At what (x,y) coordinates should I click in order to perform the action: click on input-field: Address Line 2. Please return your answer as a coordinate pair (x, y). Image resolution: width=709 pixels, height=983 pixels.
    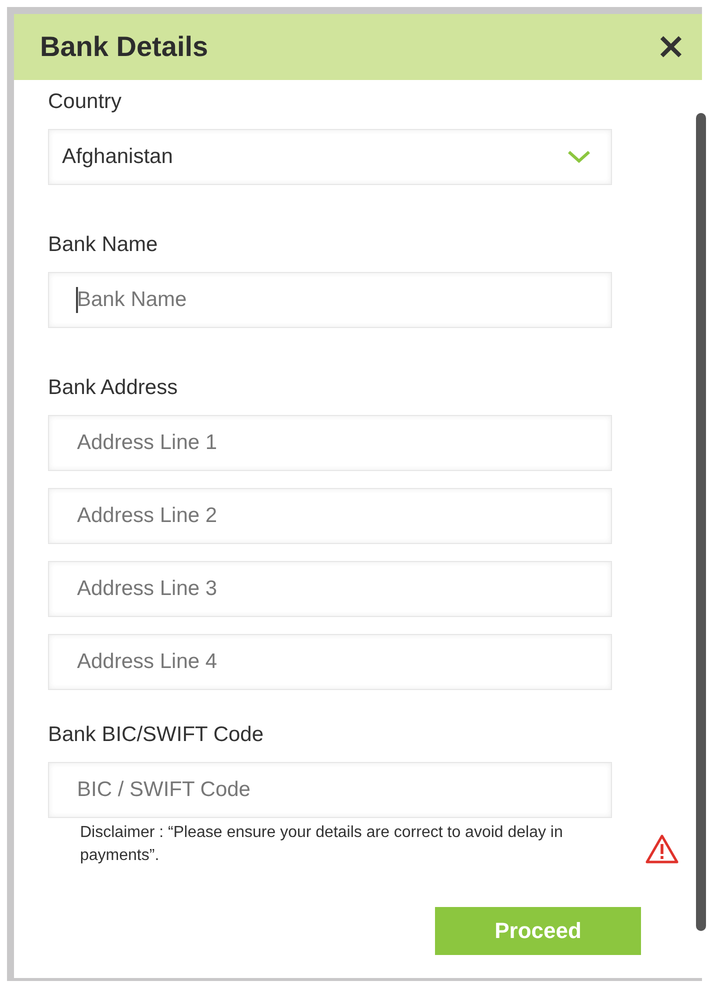
    Looking at the image, I should click on (330, 516).